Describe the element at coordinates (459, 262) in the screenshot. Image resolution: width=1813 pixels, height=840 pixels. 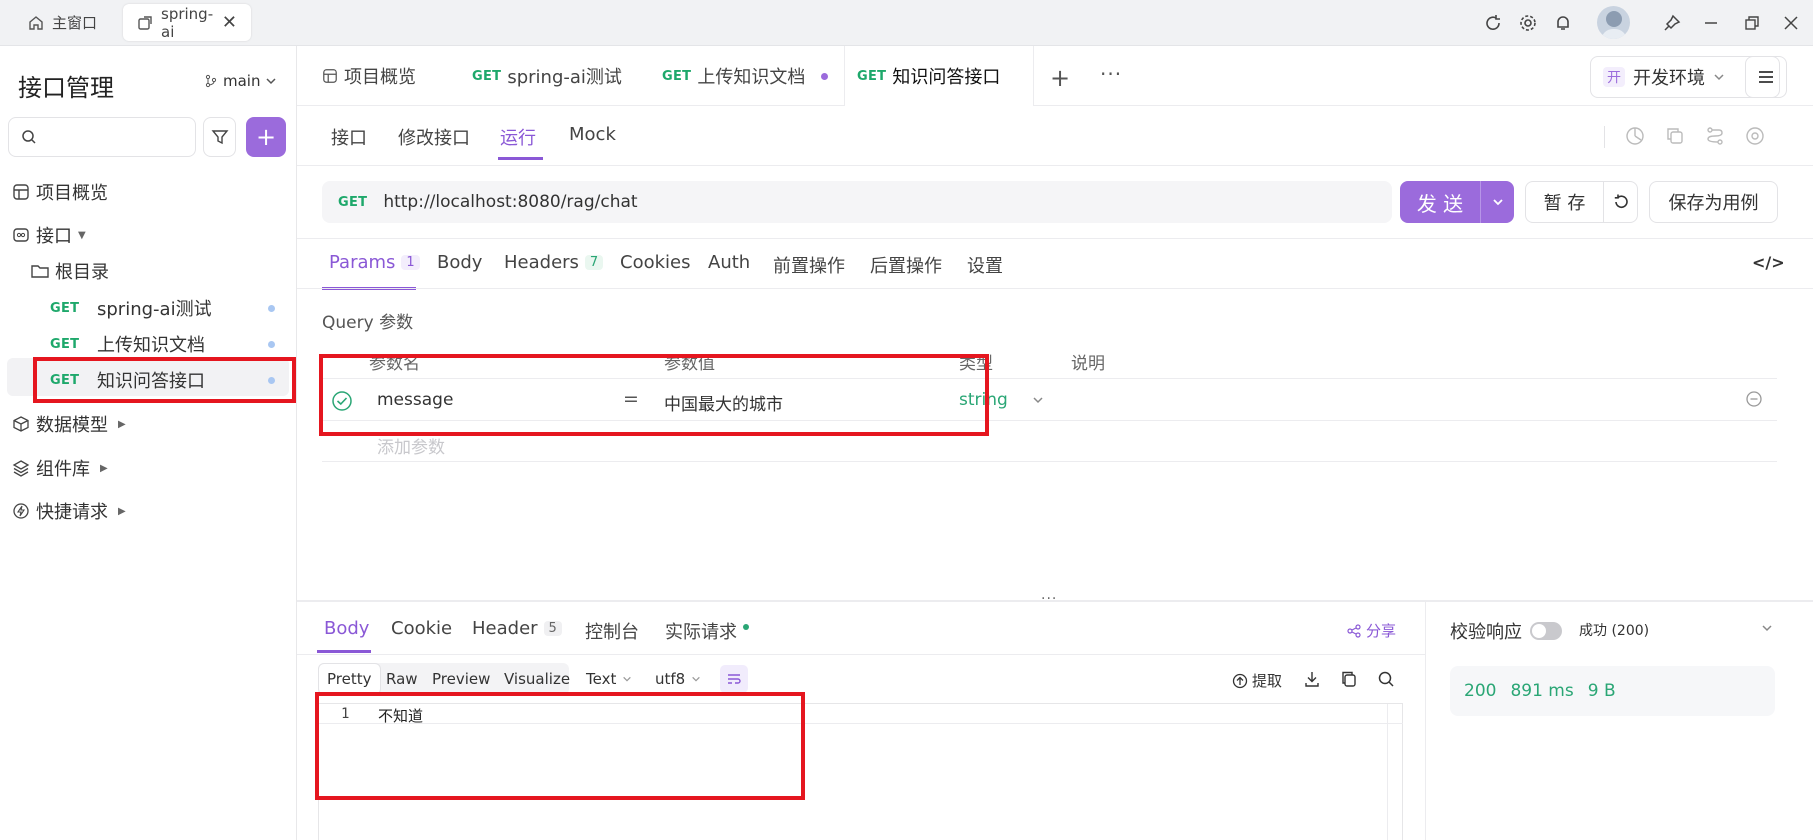
I see `tab-body: Body` at that location.